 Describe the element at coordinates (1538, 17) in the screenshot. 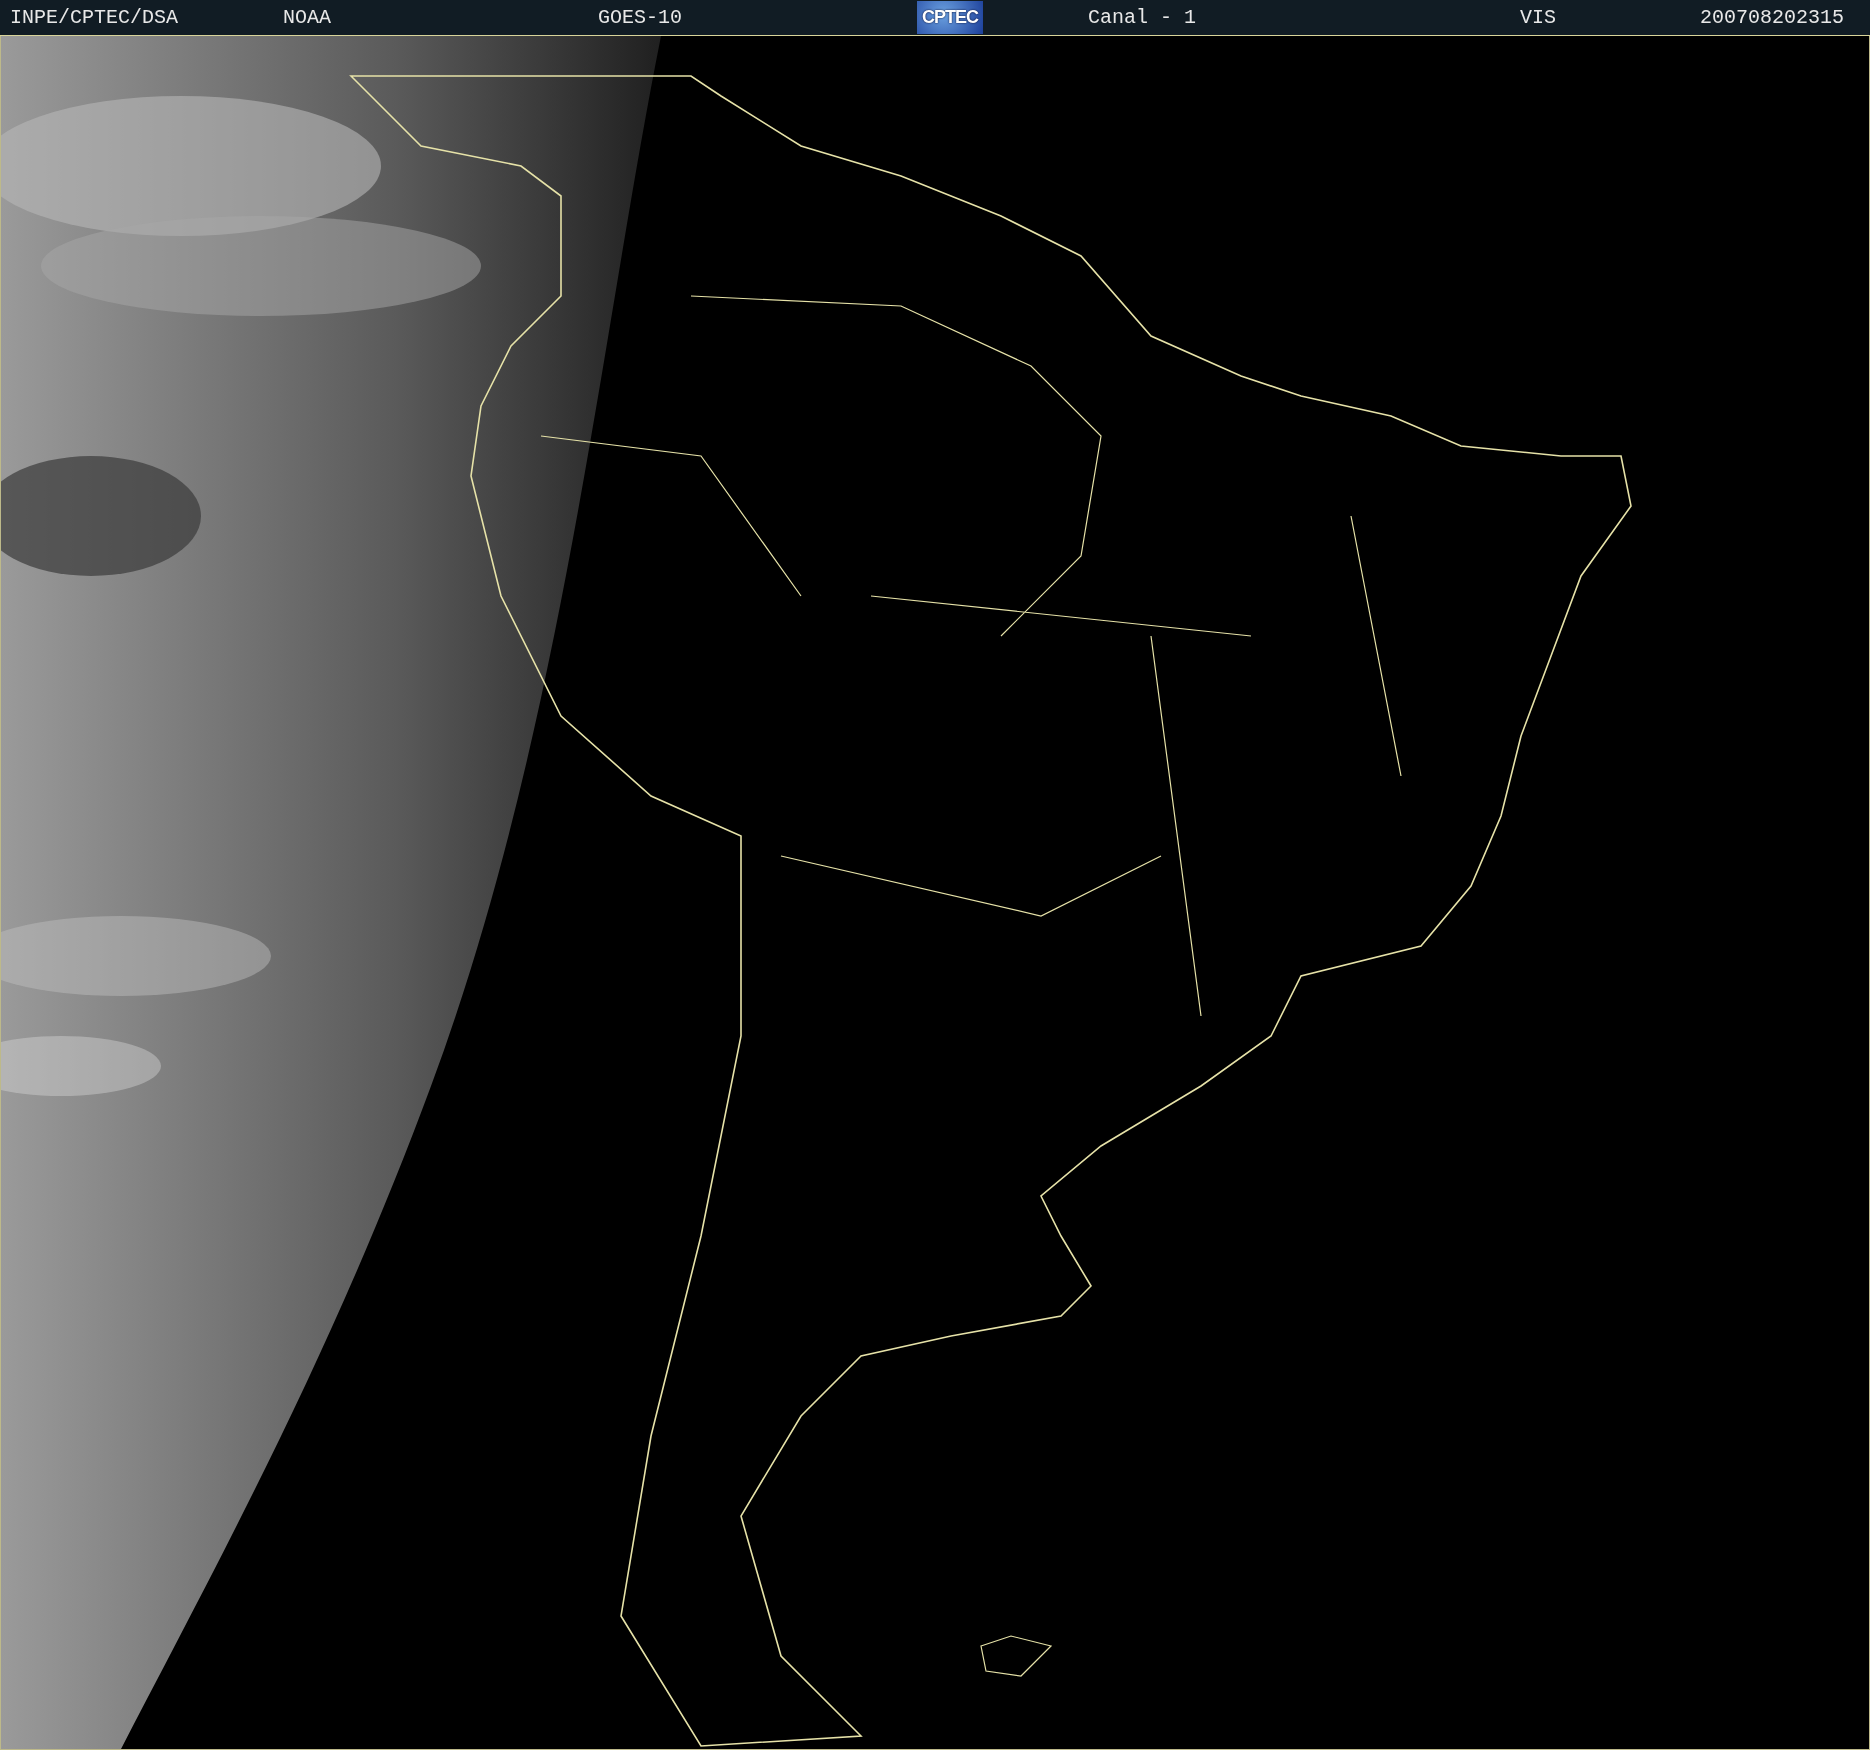

I see `header-label: VIS` at that location.